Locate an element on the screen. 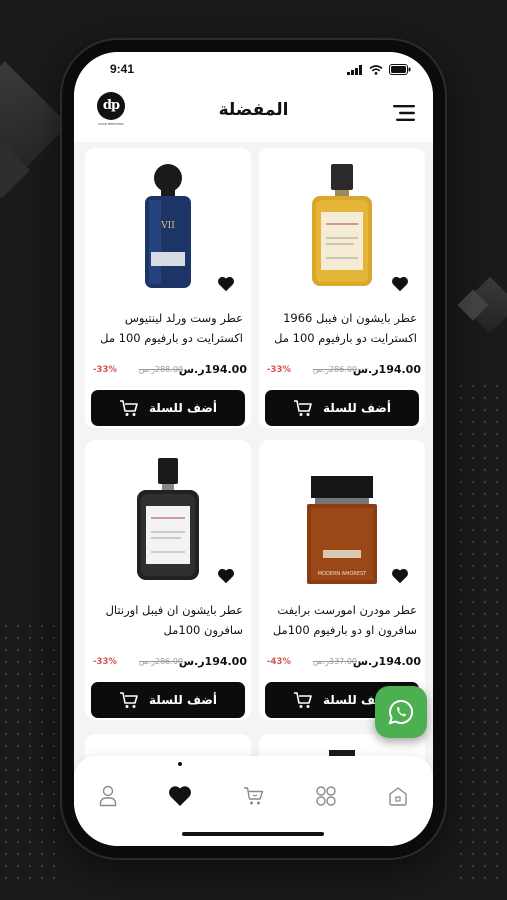  whatsapp-icon is located at coordinates (400, 712).